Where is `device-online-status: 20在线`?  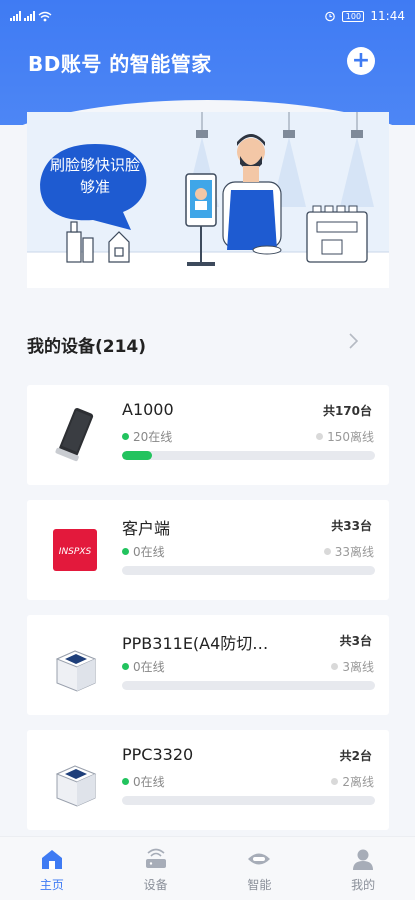
device-online-status: 20在线 is located at coordinates (147, 436).